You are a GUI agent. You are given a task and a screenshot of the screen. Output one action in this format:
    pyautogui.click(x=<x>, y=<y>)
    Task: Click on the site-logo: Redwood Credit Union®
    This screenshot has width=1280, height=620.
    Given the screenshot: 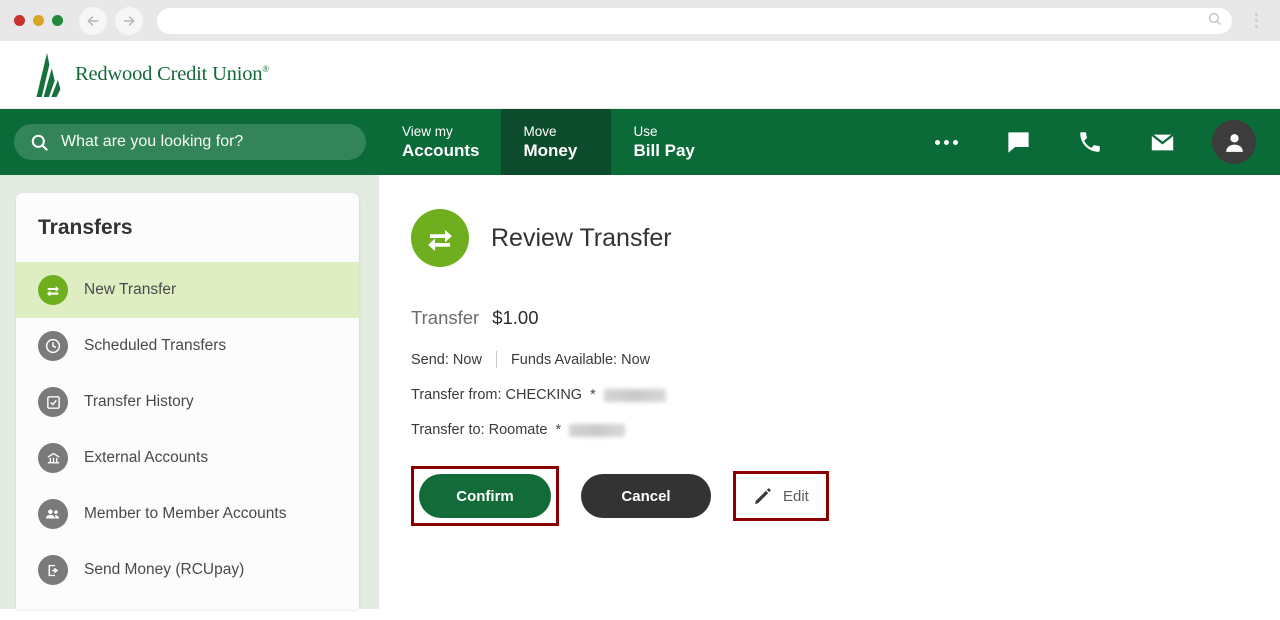 What is the action you would take?
    pyautogui.click(x=149, y=74)
    